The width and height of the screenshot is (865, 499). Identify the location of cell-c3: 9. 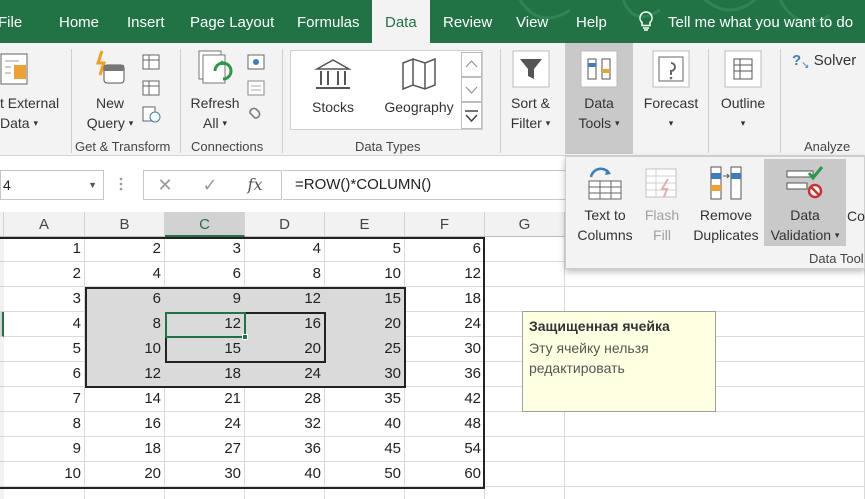
(205, 299).